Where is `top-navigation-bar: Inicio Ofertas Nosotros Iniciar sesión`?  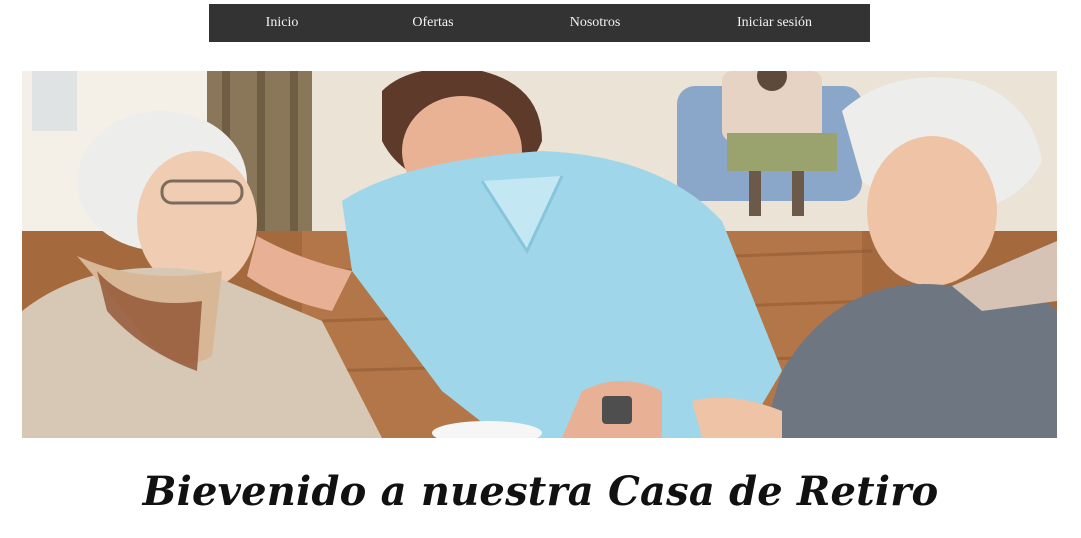
top-navigation-bar: Inicio Ofertas Nosotros Iniciar sesión is located at coordinates (539, 23).